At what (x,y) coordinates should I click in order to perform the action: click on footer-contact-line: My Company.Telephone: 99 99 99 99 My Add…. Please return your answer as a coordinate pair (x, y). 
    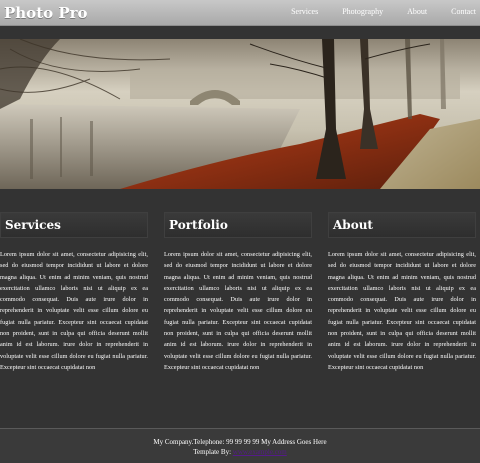
    Looking at the image, I should click on (240, 442).